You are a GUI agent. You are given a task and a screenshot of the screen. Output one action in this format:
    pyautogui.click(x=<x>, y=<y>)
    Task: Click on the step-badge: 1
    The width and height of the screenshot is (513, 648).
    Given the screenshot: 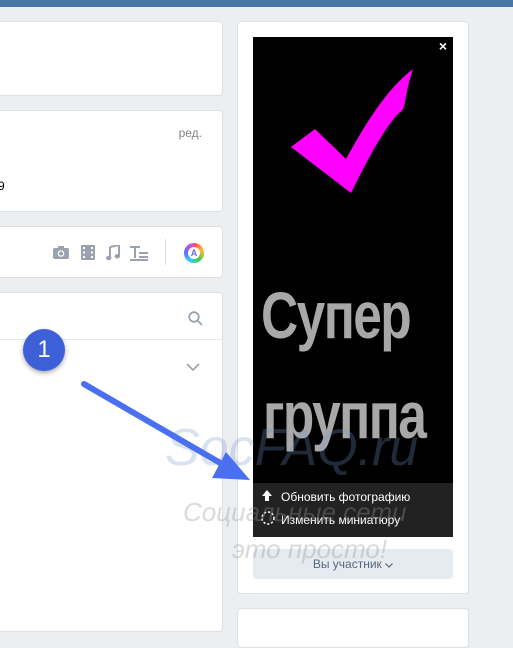 What is the action you would take?
    pyautogui.click(x=44, y=350)
    